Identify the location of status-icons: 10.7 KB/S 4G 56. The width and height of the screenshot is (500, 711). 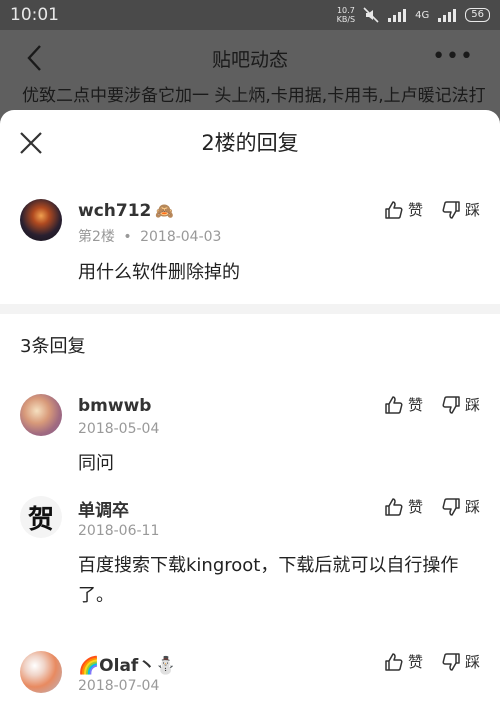
(413, 15).